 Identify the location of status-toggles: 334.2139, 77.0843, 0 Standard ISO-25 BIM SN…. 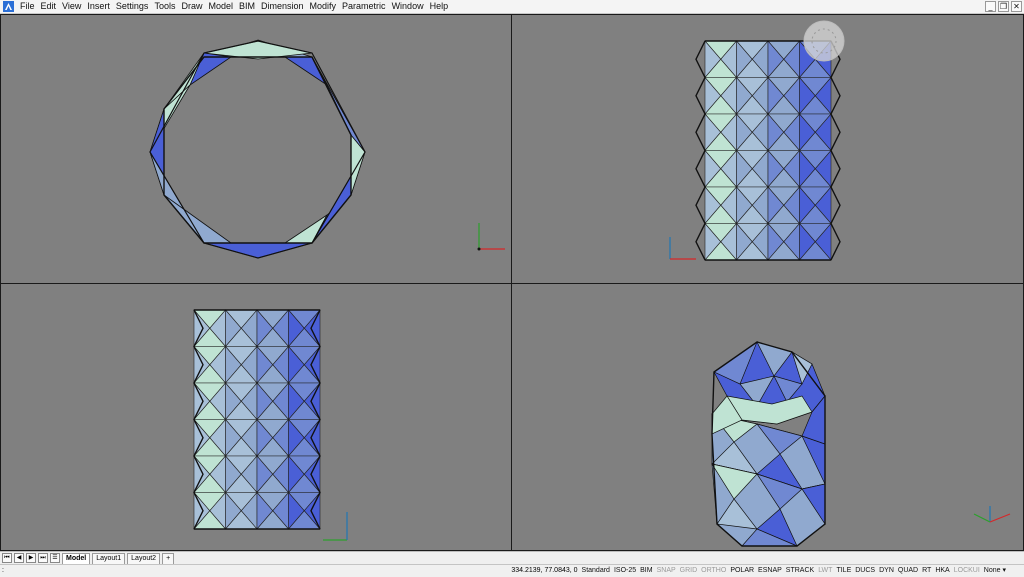
(758, 571).